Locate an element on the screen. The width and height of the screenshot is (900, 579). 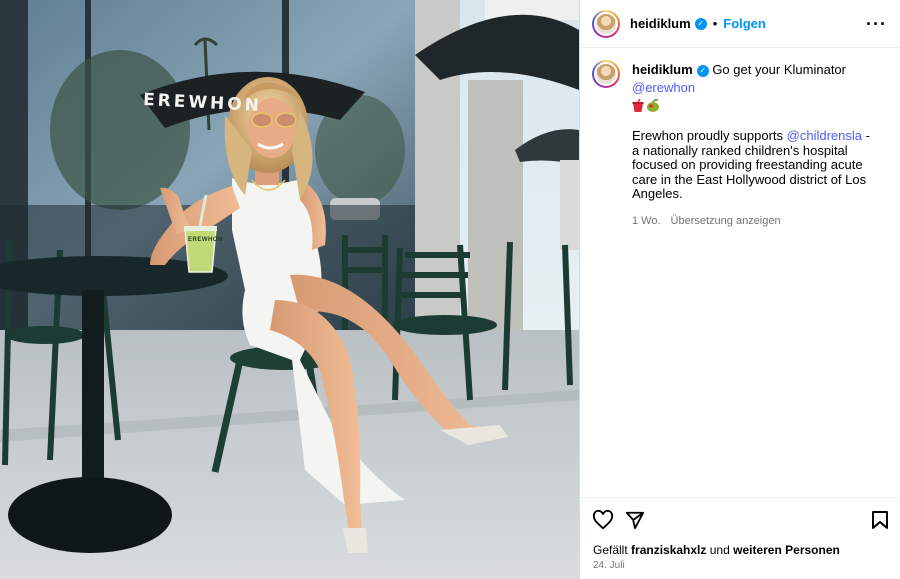
likes-middle: und is located at coordinates (719, 550).